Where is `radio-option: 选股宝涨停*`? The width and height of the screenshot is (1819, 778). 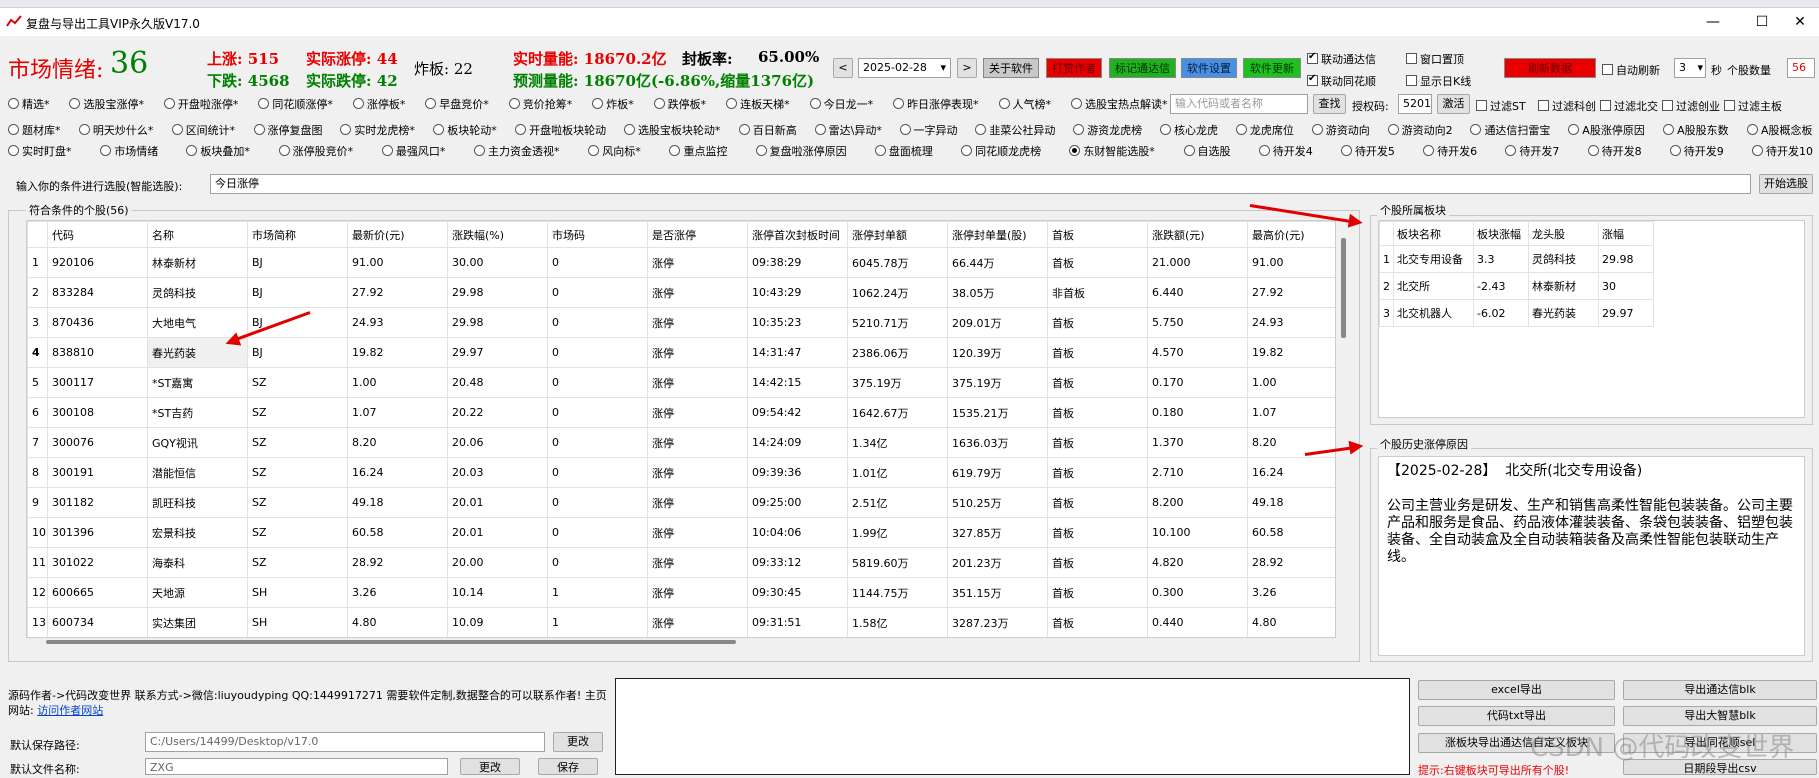 radio-option: 选股宝涨停* is located at coordinates (106, 104).